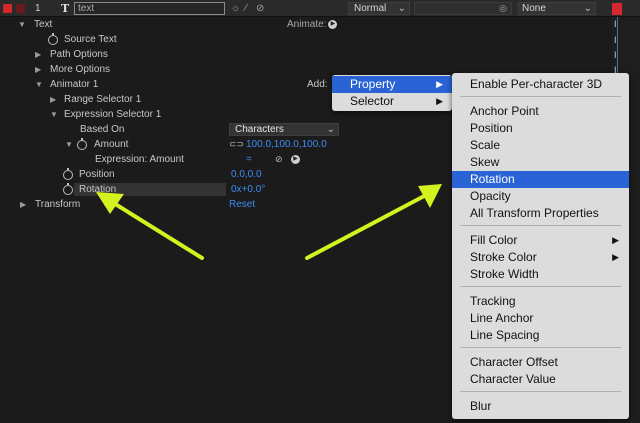  Describe the element at coordinates (370, 8) in the screenshot. I see `blend-mode-value: Normal` at that location.